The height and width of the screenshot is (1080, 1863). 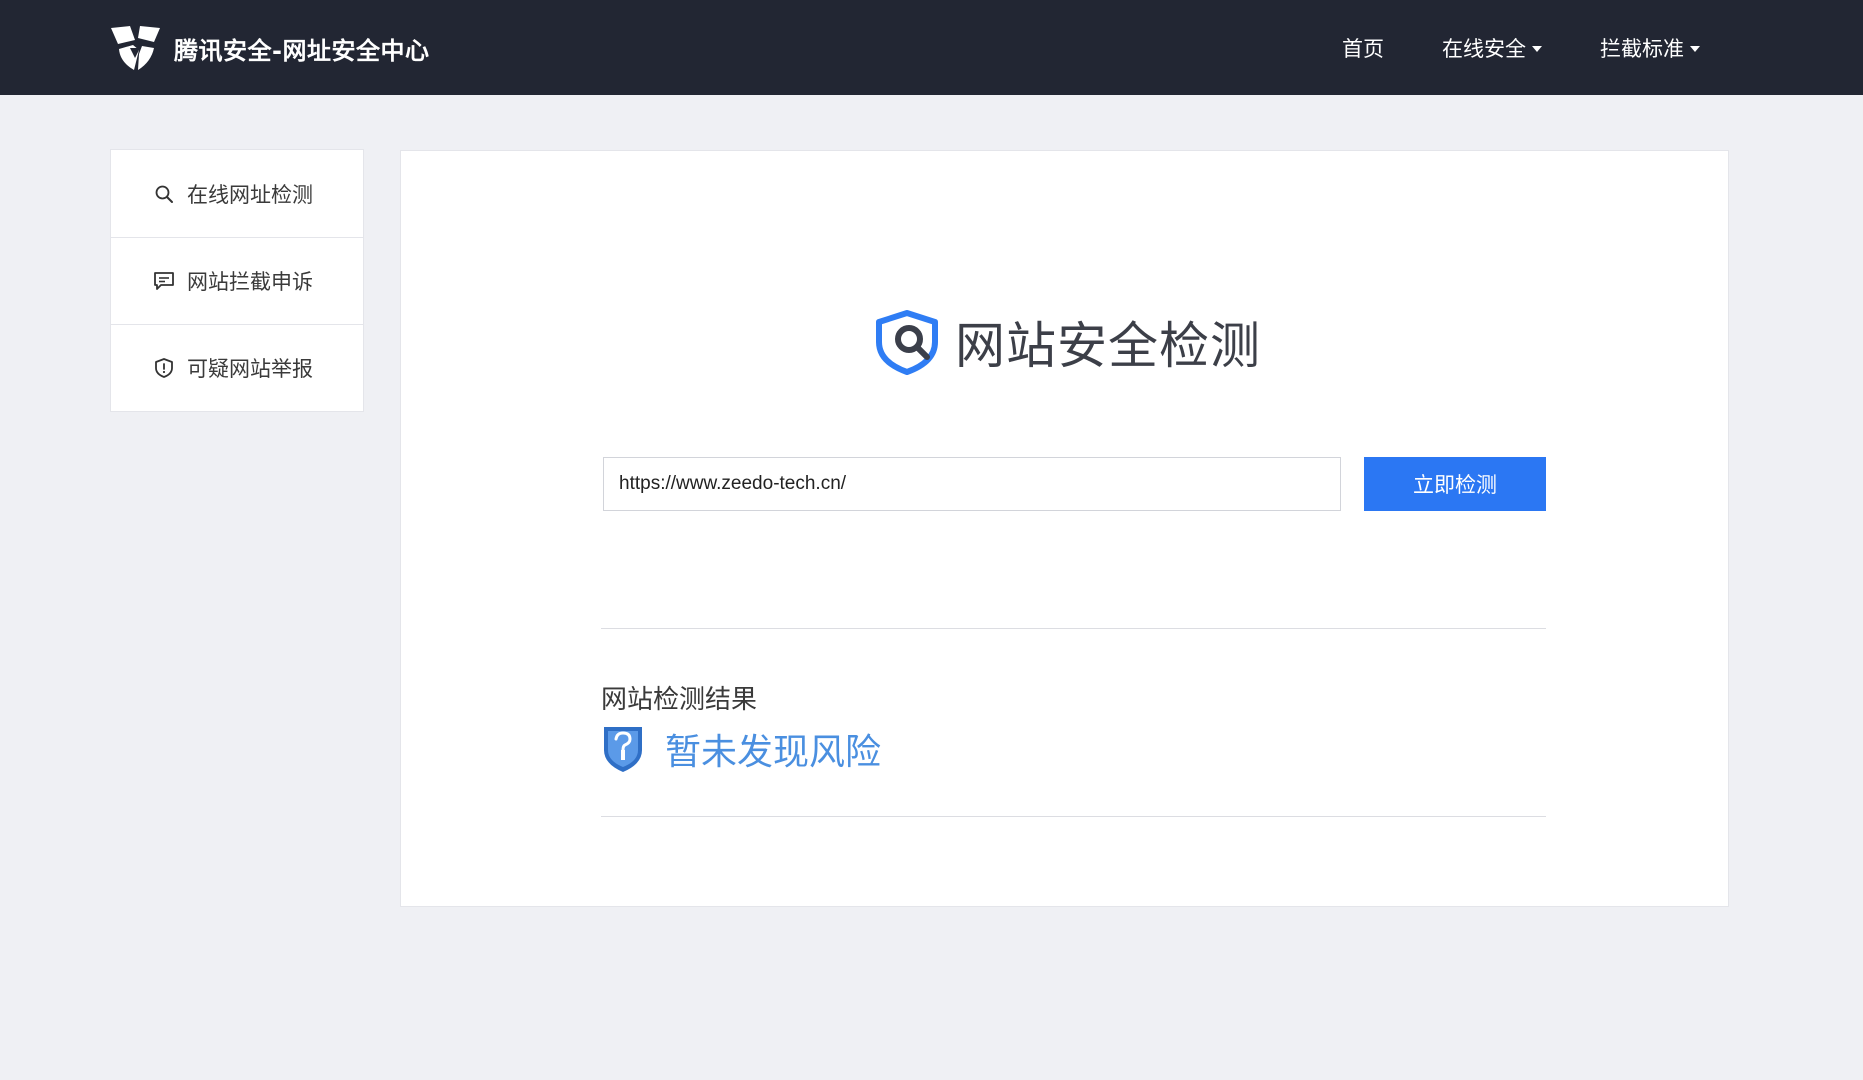 I want to click on nav-item-label: 拦截标准, so click(x=1642, y=48).